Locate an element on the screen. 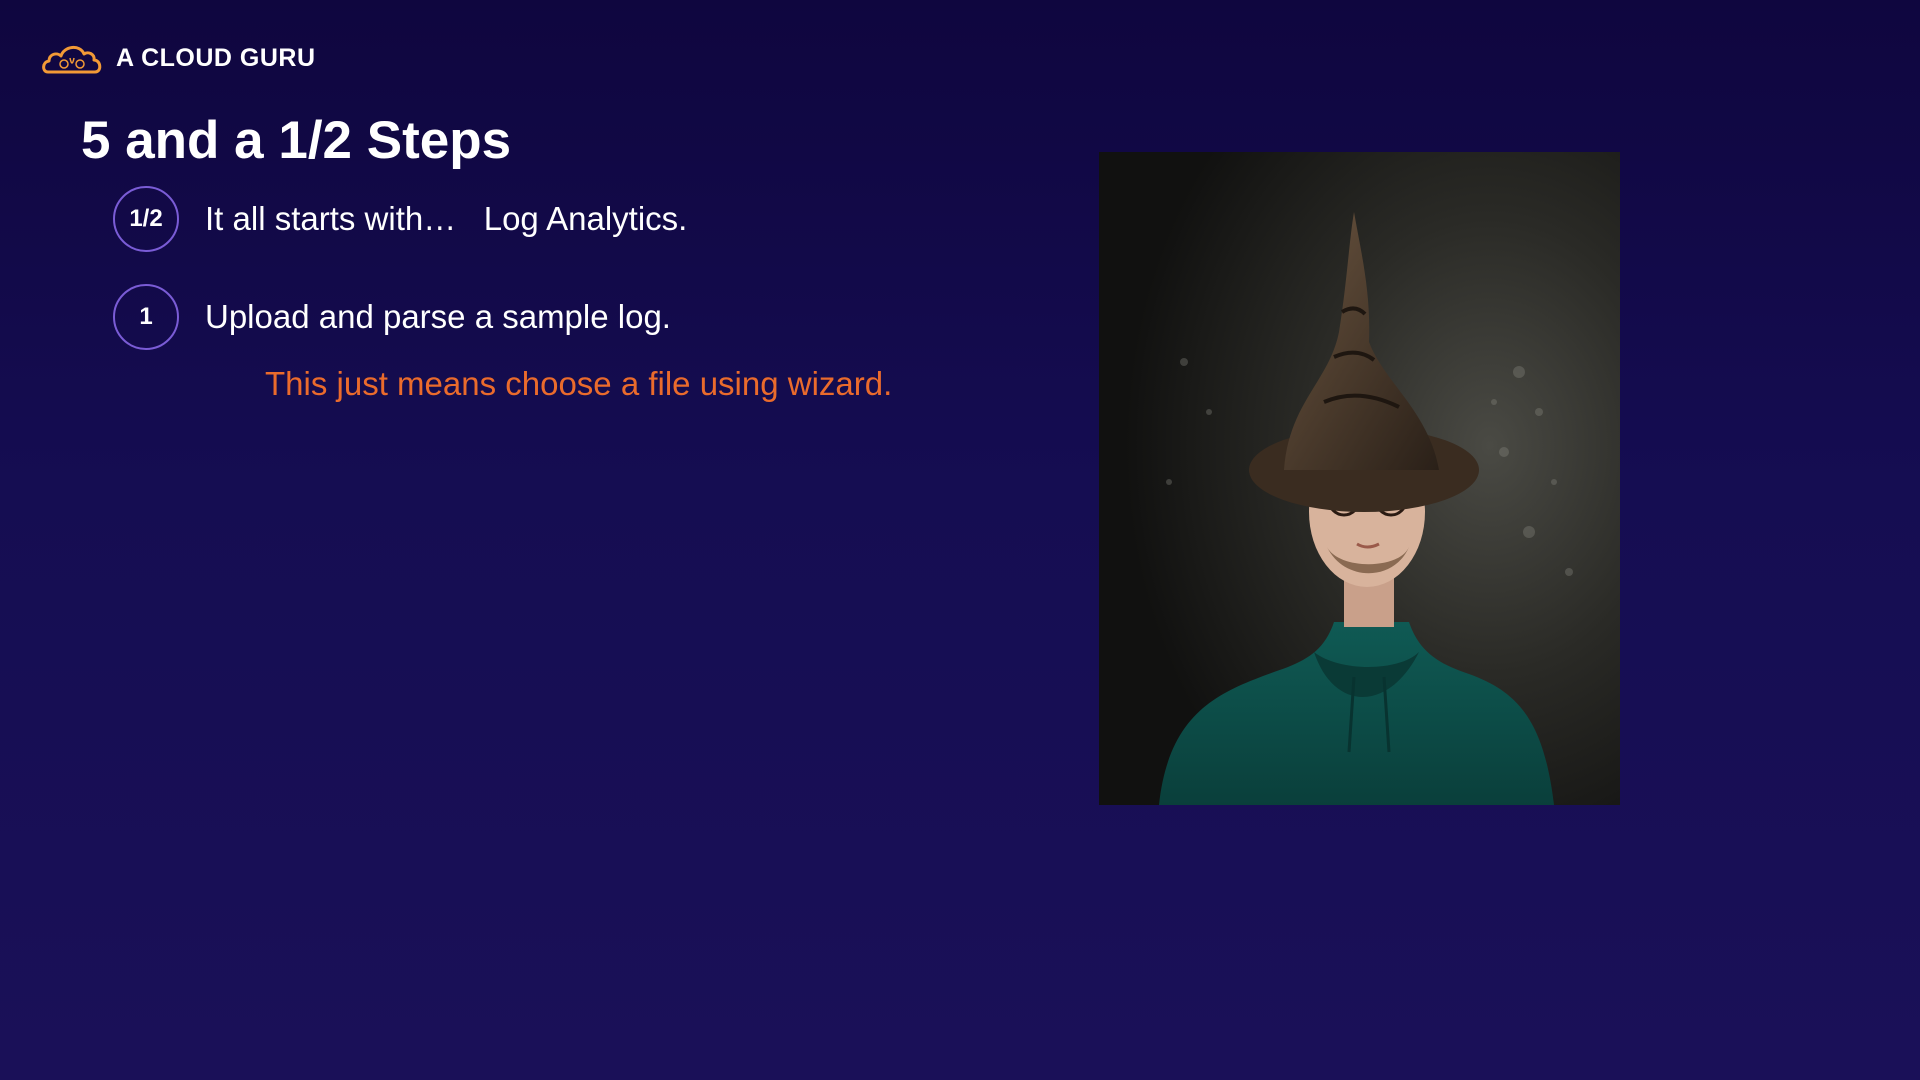  step-half: 1/2 It all starts with… Log Analytics. is located at coordinates (400, 219).